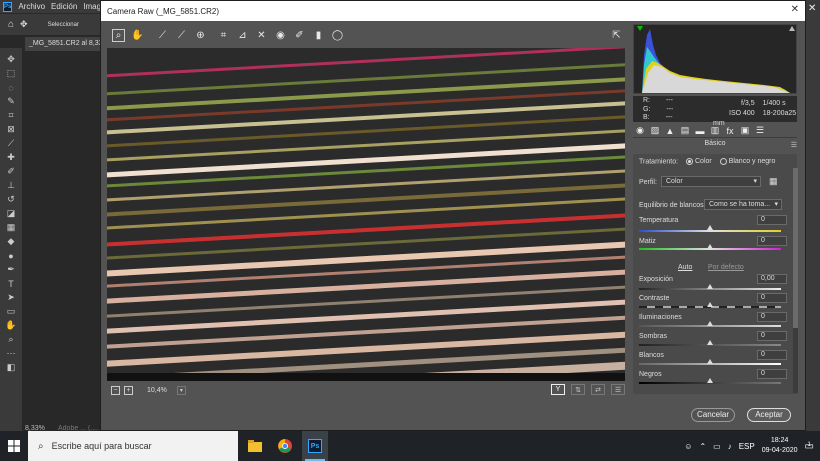 The height and width of the screenshot is (461, 820). I want to click on language-indicator: ESP, so click(747, 446).